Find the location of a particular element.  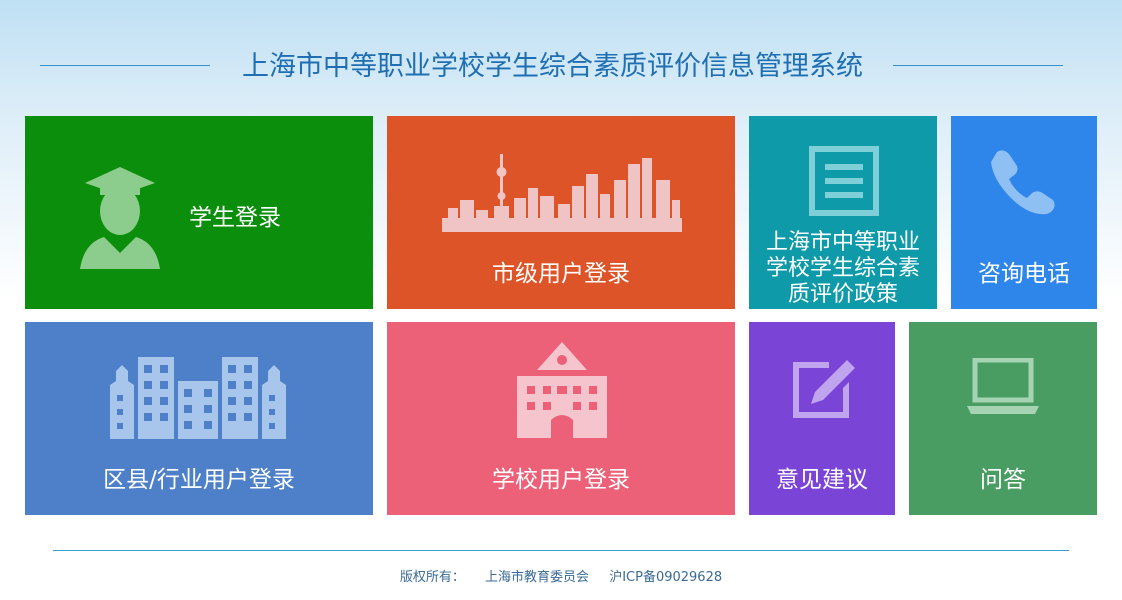

qa-tile: 问答 is located at coordinates (1003, 418).